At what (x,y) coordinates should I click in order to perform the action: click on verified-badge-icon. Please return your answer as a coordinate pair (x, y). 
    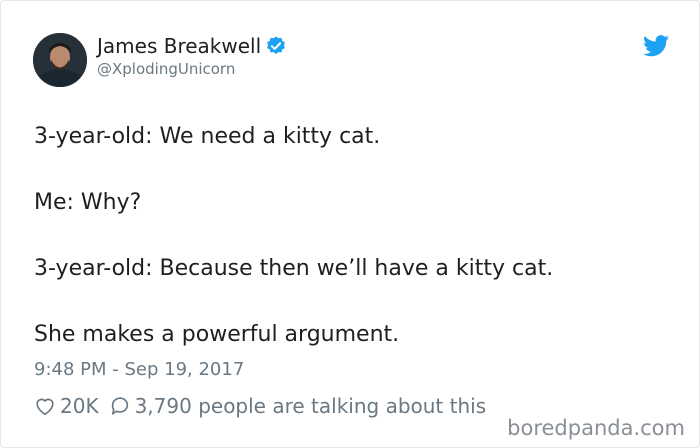
    Looking at the image, I should click on (276, 49).